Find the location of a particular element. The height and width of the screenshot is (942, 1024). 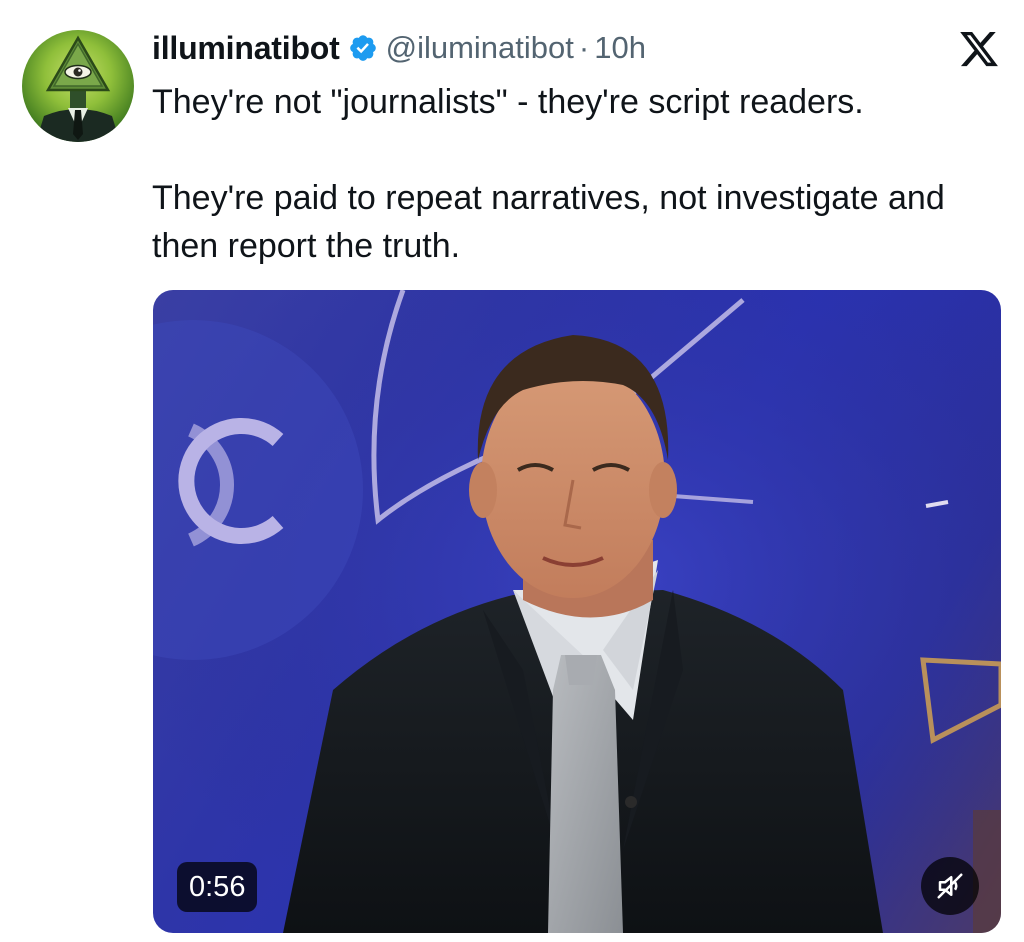

illuminati-eye-pyramid-avatar-icon is located at coordinates (78, 88).